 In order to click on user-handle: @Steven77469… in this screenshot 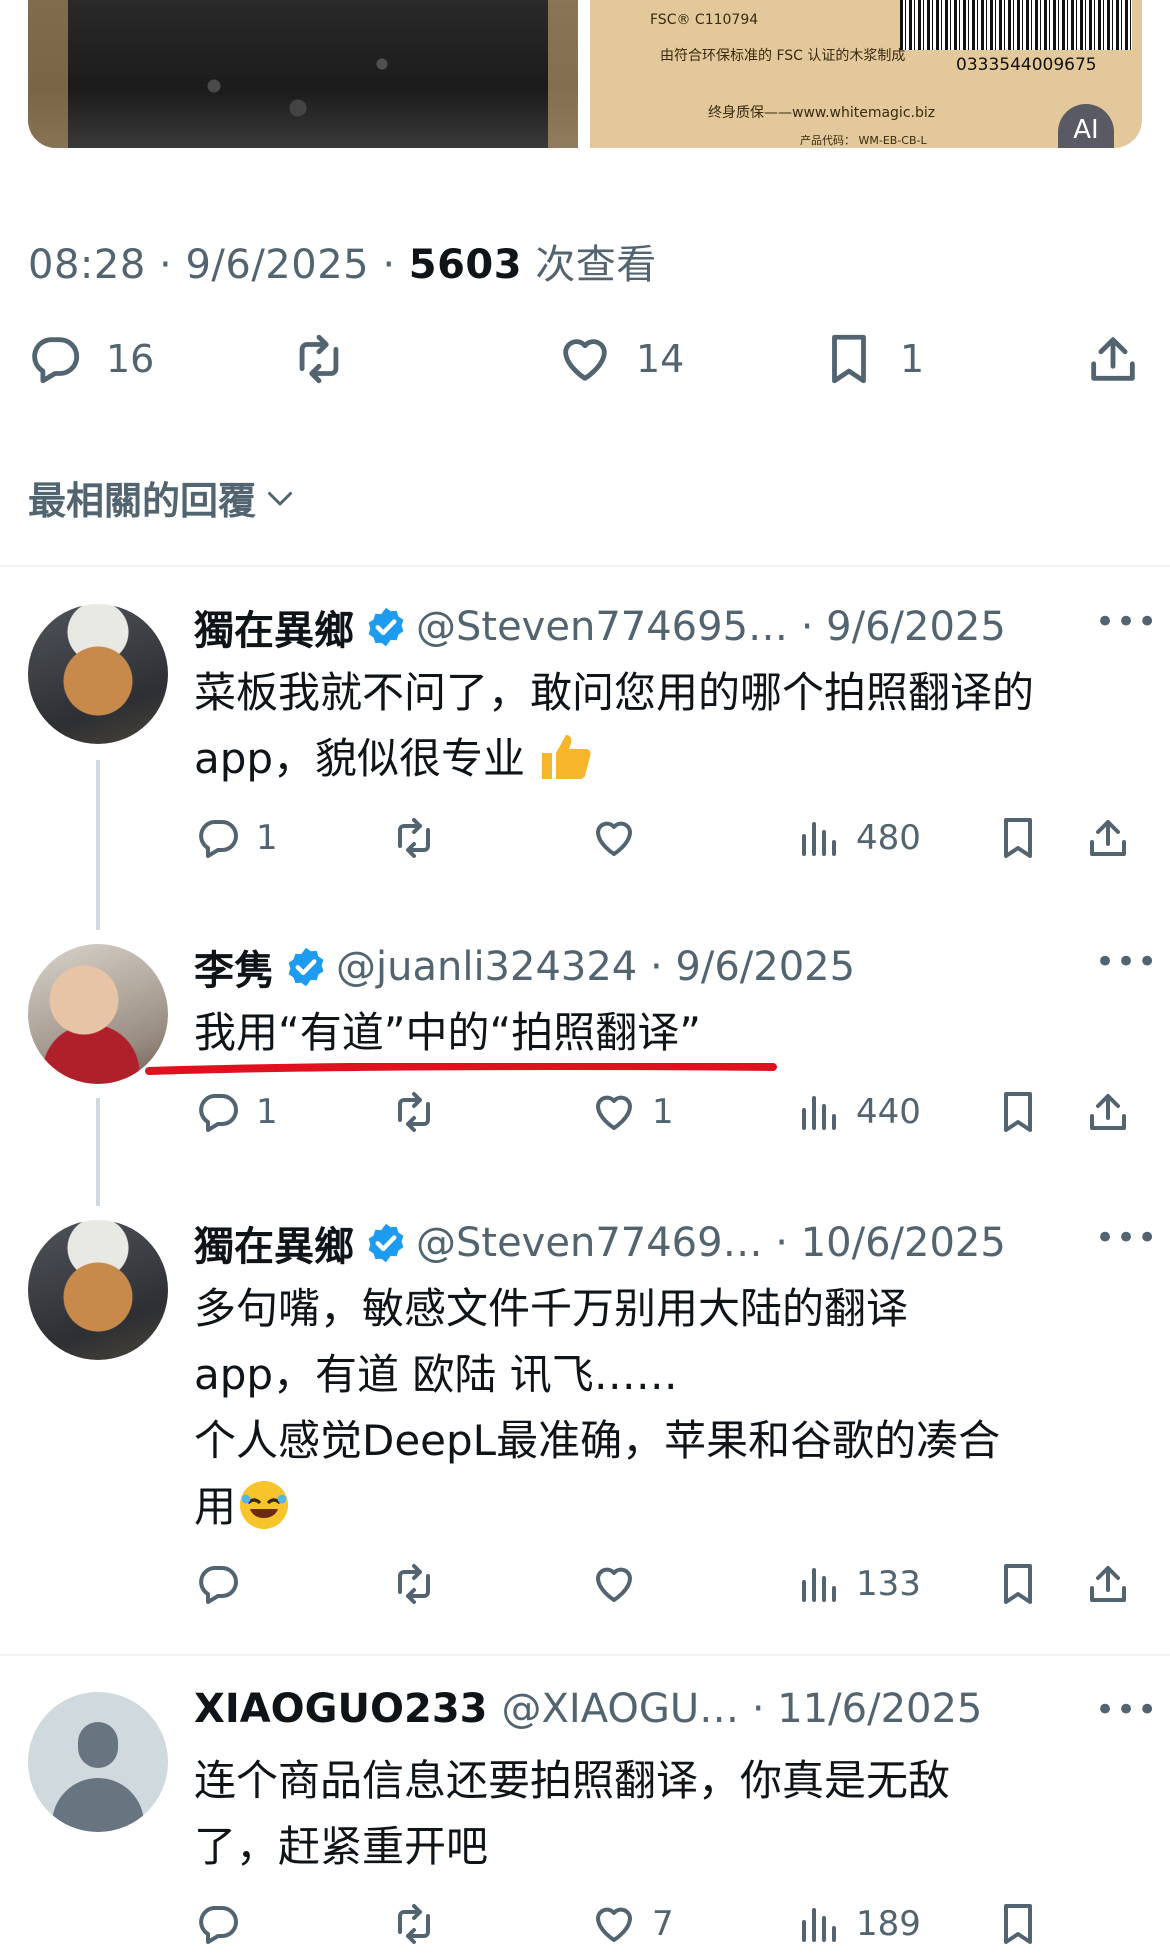, I will do `click(589, 1243)`.